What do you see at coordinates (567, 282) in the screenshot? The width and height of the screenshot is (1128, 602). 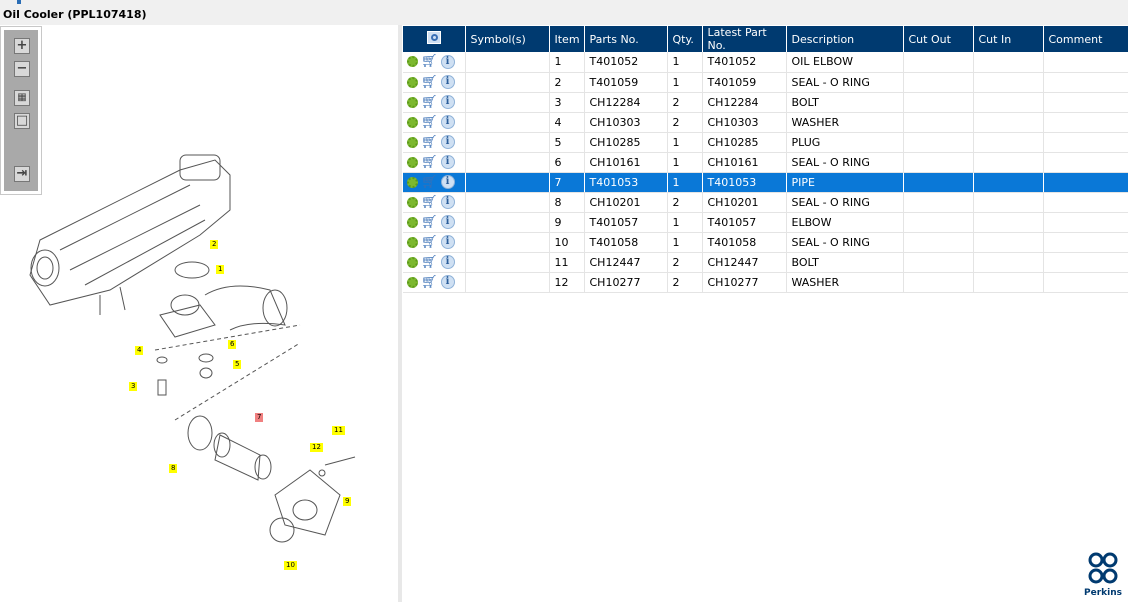 I see `item-cell: 12` at bounding box center [567, 282].